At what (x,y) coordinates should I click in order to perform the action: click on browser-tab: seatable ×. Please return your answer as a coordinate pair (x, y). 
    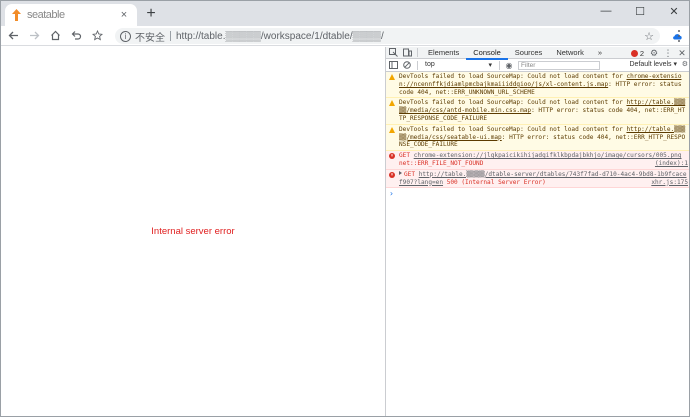
    Looking at the image, I should click on (71, 15).